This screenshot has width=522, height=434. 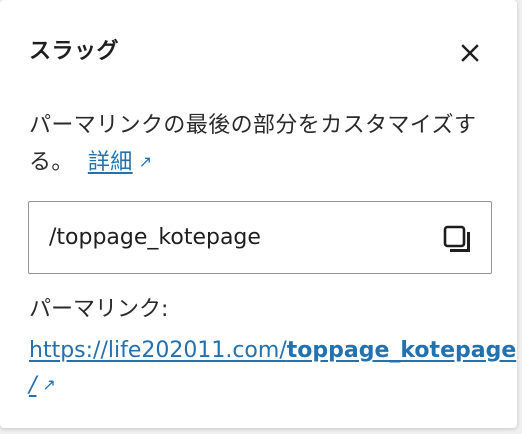 What do you see at coordinates (239, 238) in the screenshot?
I see `slug-input` at bounding box center [239, 238].